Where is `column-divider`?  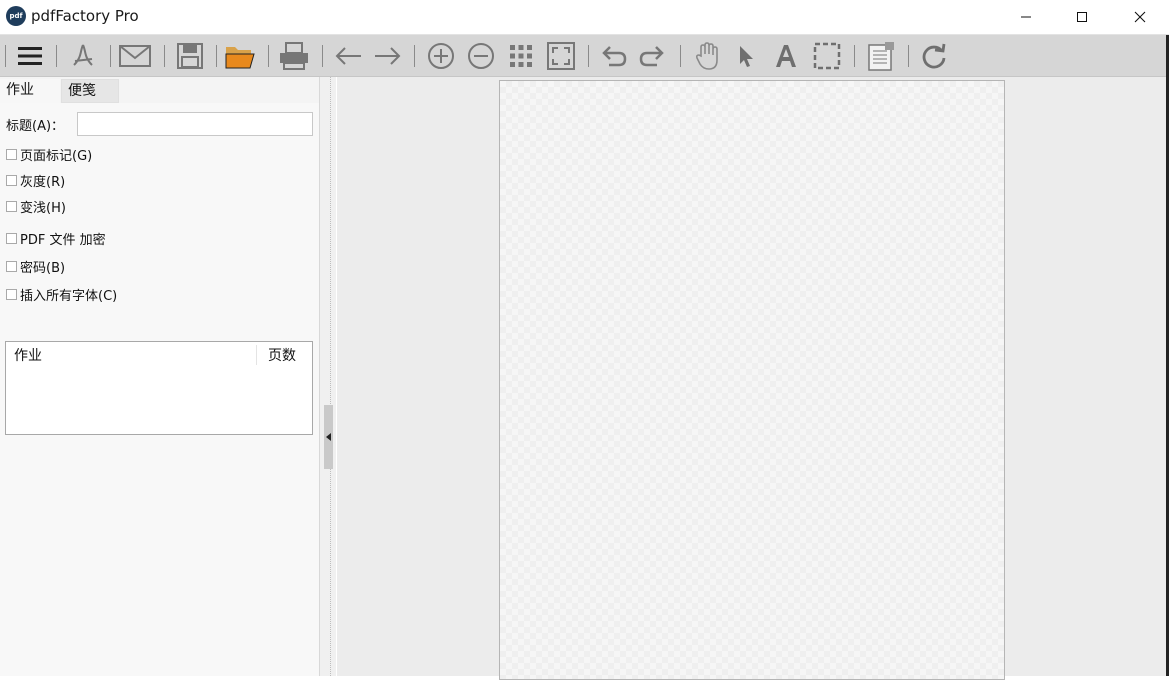
column-divider is located at coordinates (256, 355).